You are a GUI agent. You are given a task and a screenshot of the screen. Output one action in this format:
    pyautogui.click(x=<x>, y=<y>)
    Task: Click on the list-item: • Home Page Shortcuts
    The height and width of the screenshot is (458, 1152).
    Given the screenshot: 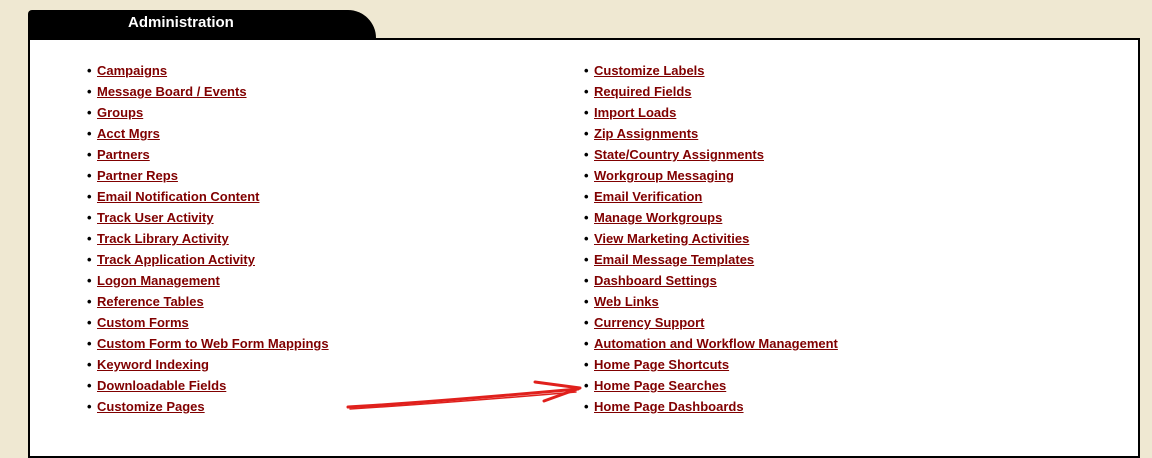 What is the action you would take?
    pyautogui.click(x=711, y=366)
    